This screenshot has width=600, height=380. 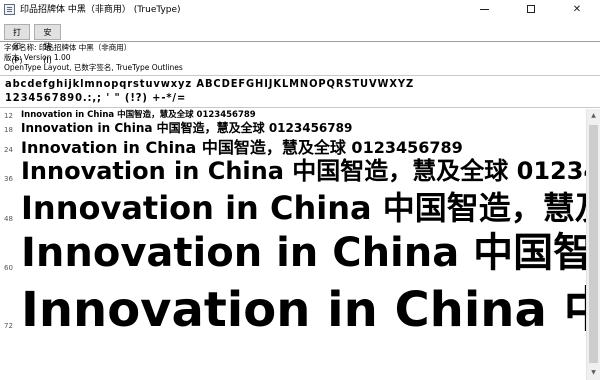 I want to click on size-label: 36, so click(x=8, y=179).